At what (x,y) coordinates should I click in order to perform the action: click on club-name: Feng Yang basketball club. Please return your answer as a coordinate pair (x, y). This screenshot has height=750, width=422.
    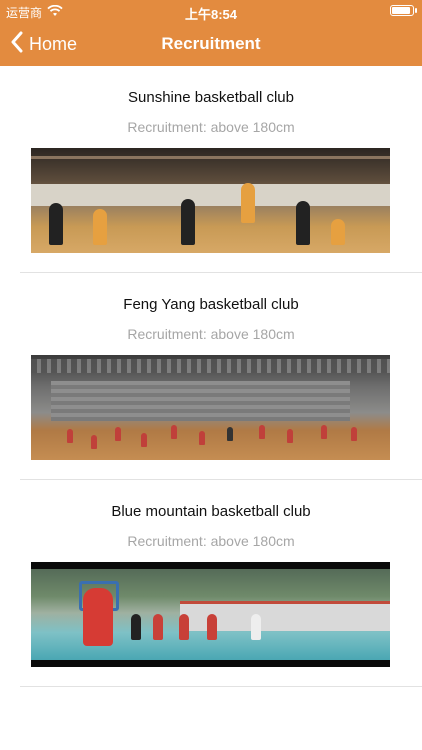
    Looking at the image, I should click on (211, 304).